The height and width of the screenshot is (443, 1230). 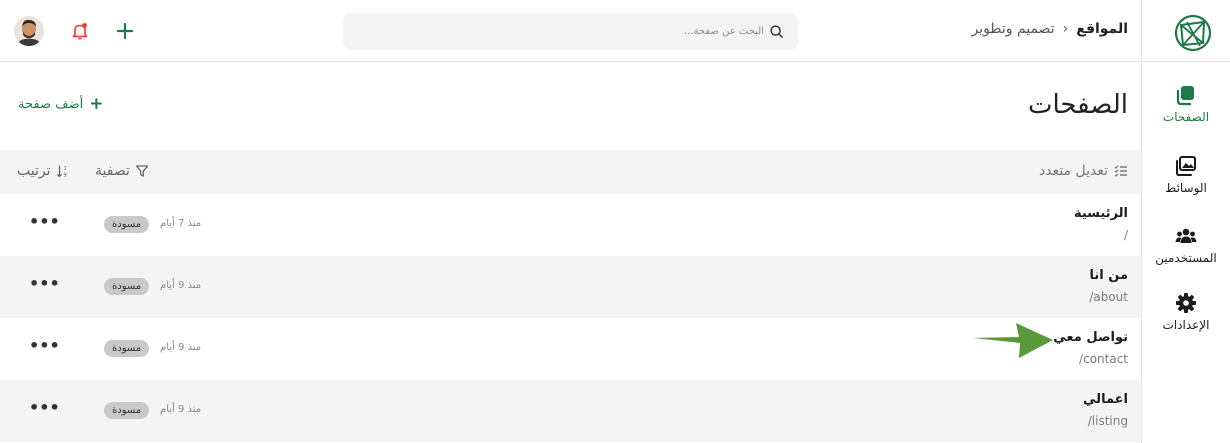 What do you see at coordinates (80, 31) in the screenshot?
I see `bell-icon` at bounding box center [80, 31].